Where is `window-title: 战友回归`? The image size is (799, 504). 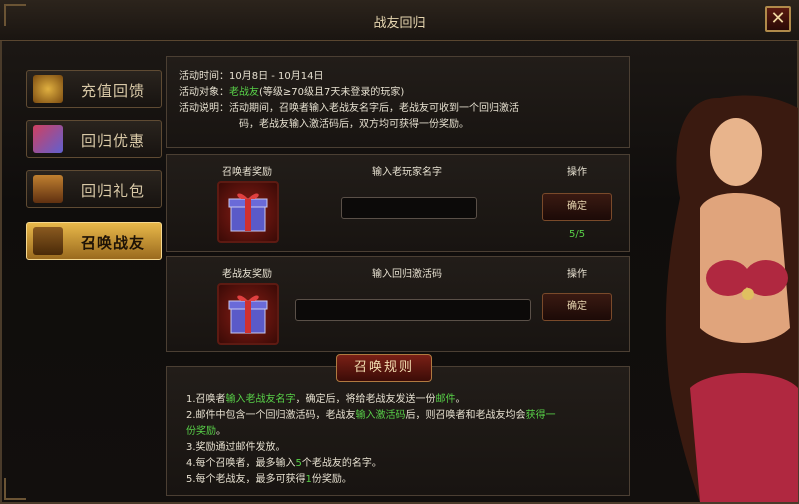
window-title: 战友回归 is located at coordinates (399, 23).